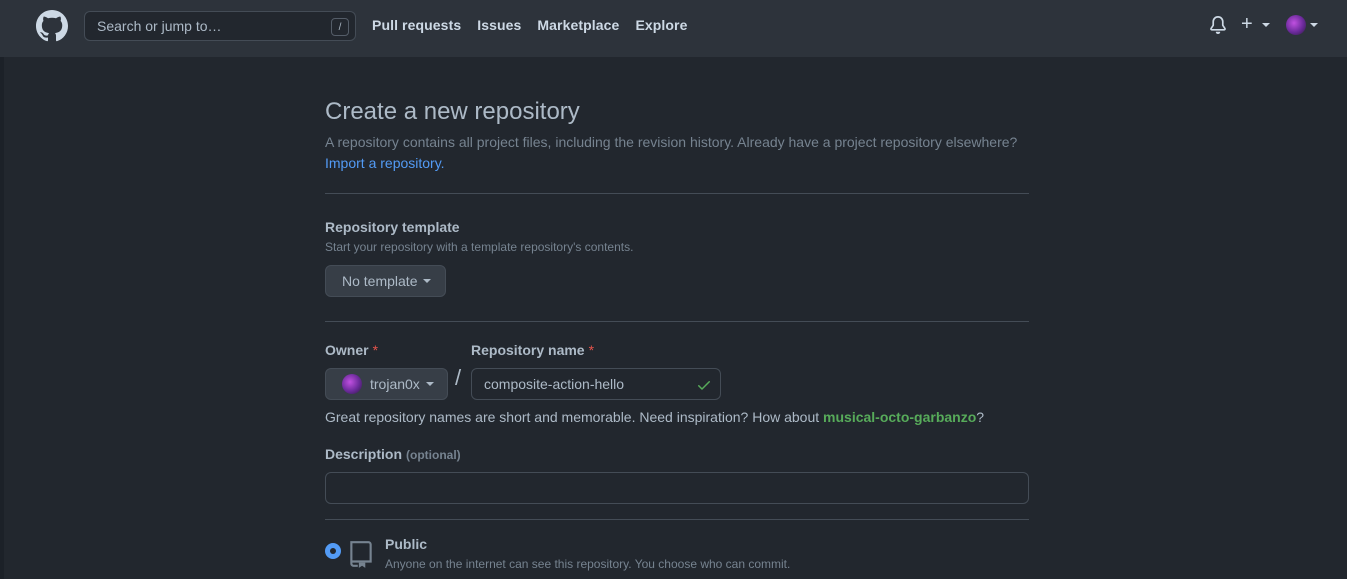 This screenshot has width=1347, height=579. Describe the element at coordinates (661, 25) in the screenshot. I see `nav-explore: Explore` at that location.